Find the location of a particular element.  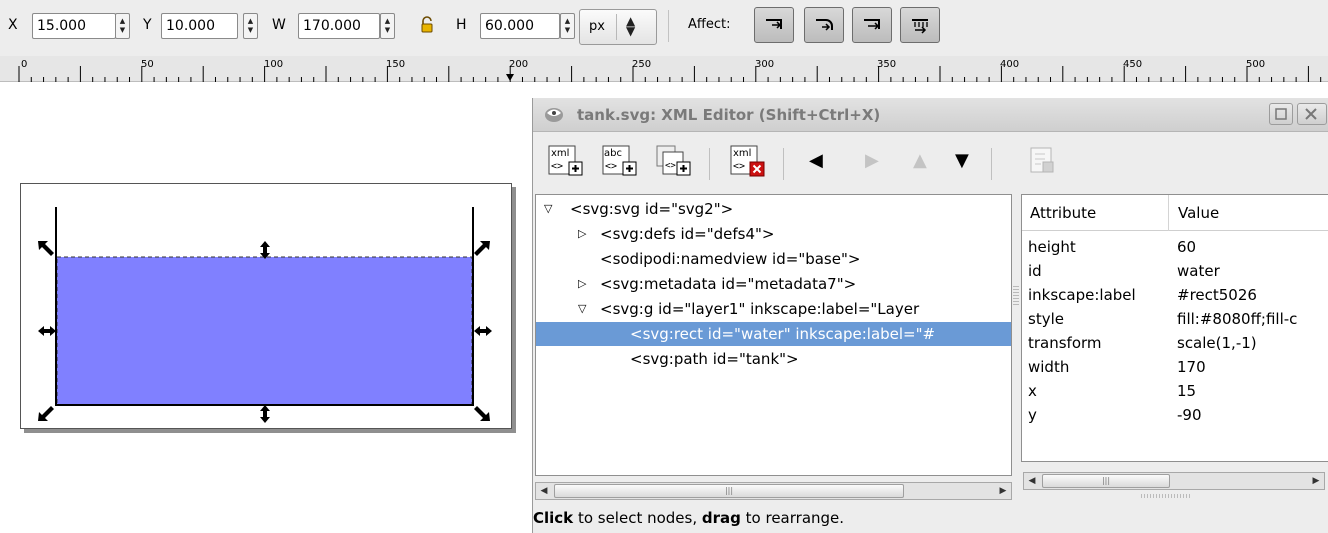

new-text-node-button: abc <> is located at coordinates (621, 162).